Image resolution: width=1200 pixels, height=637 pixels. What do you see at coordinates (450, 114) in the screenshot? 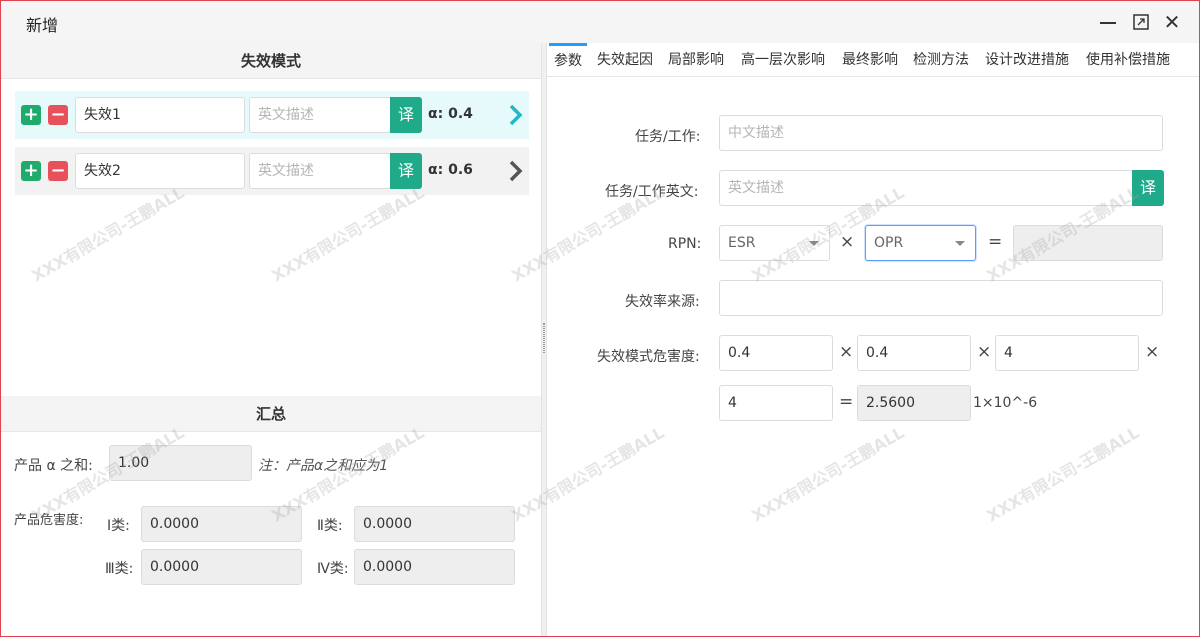
I see `alpha-value: α: 0.4` at bounding box center [450, 114].